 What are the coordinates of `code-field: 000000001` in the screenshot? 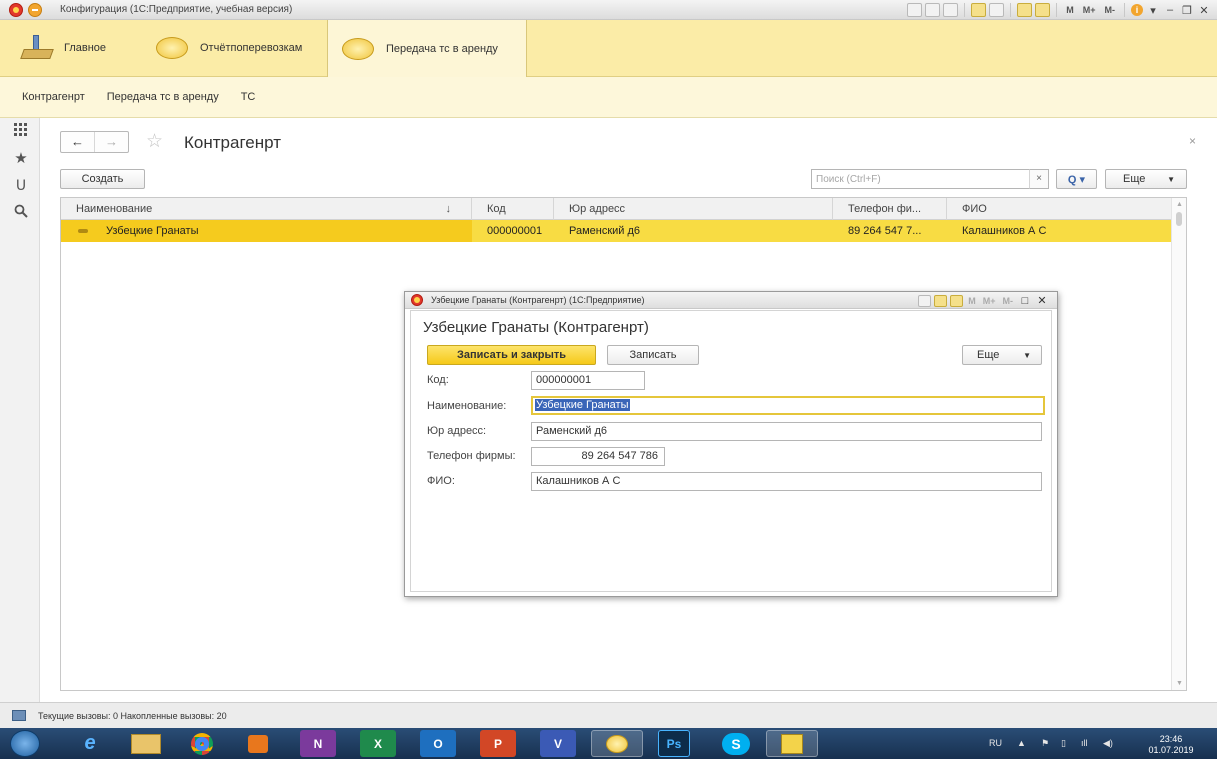 It's located at (588, 380).